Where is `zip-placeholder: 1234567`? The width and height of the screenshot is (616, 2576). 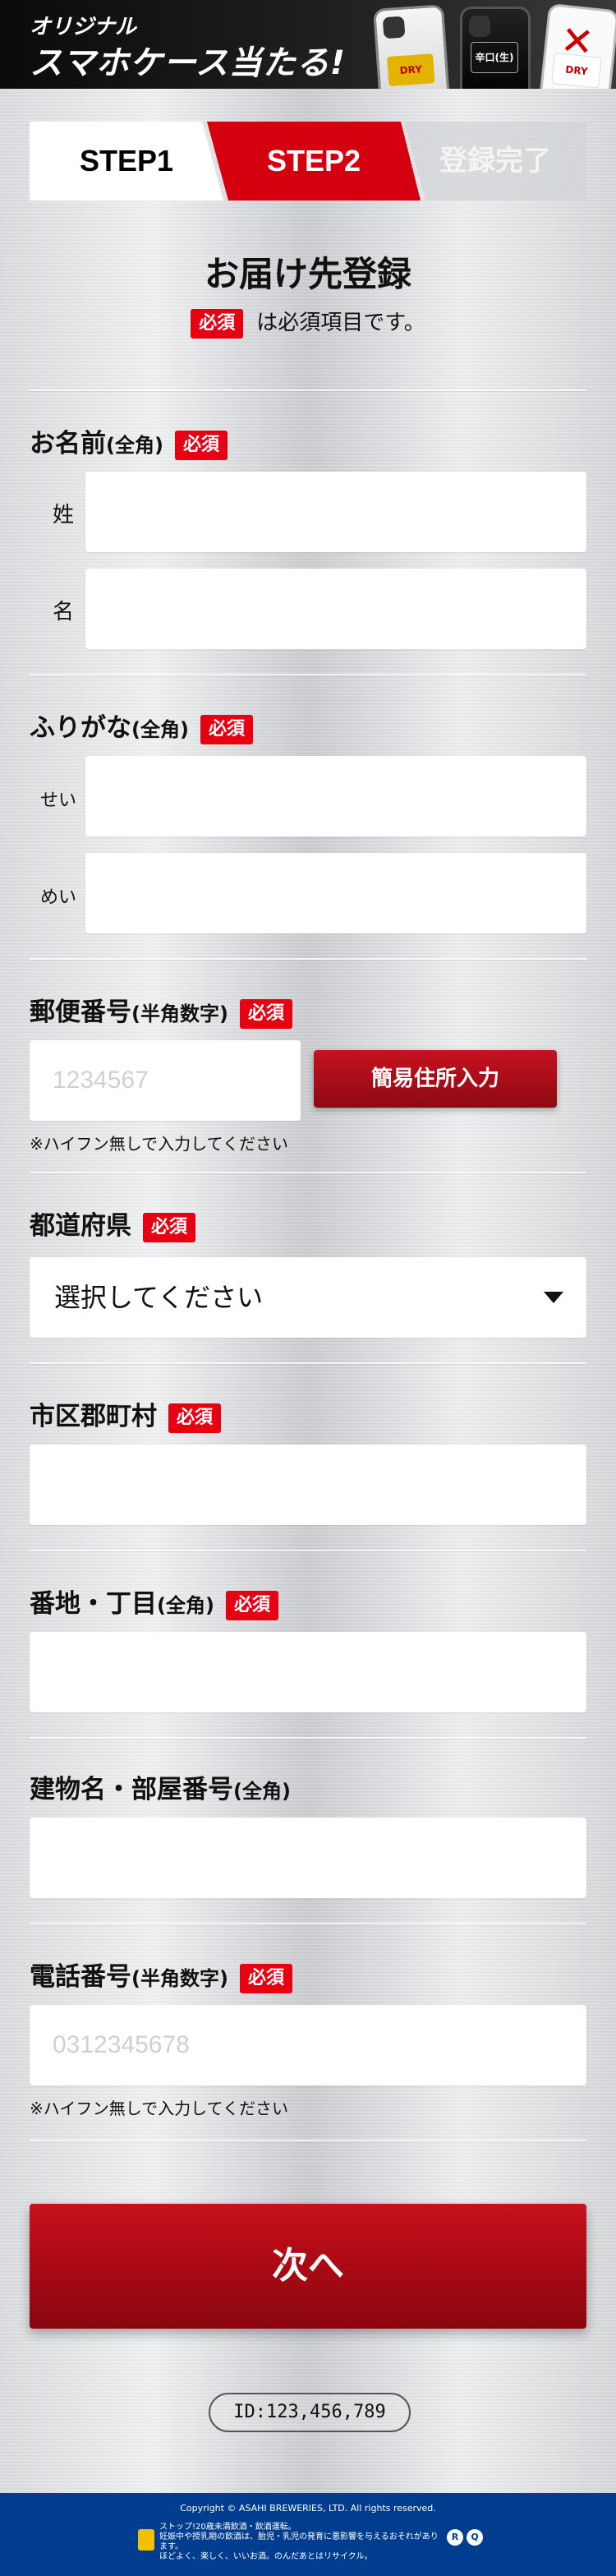 zip-placeholder: 1234567 is located at coordinates (101, 1080).